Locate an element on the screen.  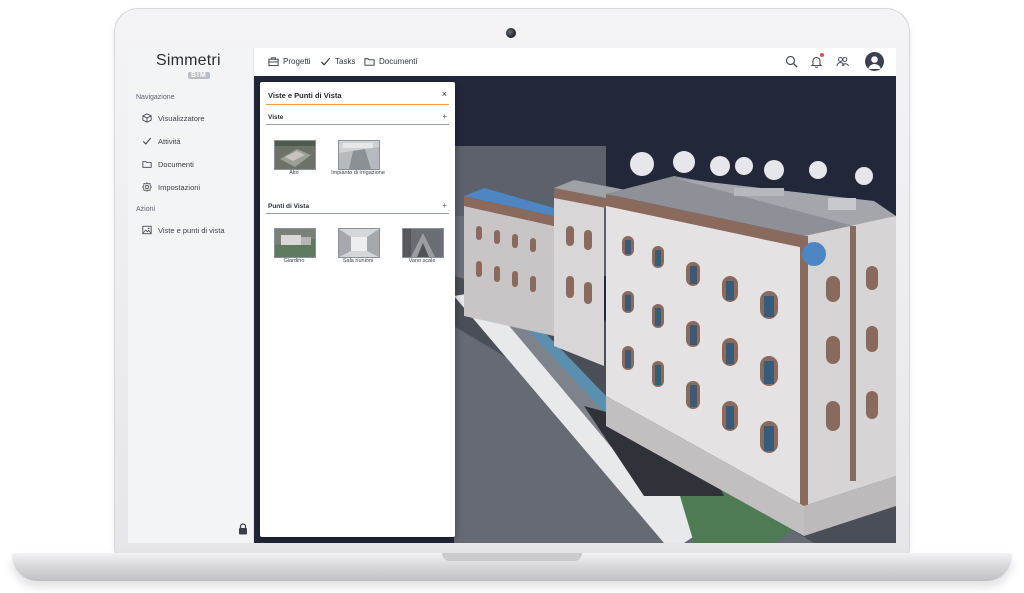
panel-title: Viste e Punti di Vista is located at coordinates (305, 95).